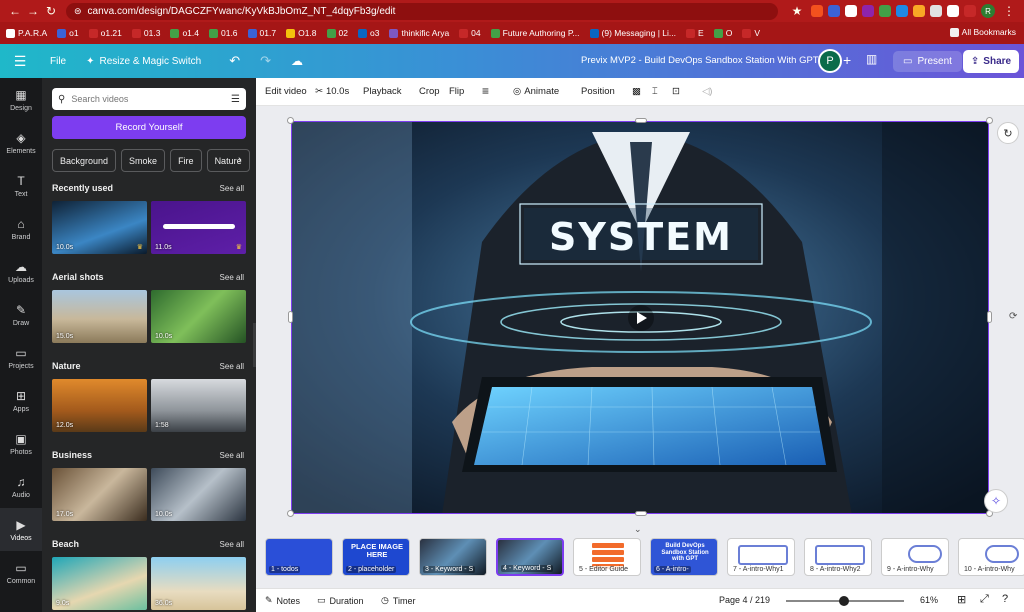  What do you see at coordinates (21, 228) in the screenshot?
I see `rail-item-brand: ⌂ Brand` at bounding box center [21, 228].